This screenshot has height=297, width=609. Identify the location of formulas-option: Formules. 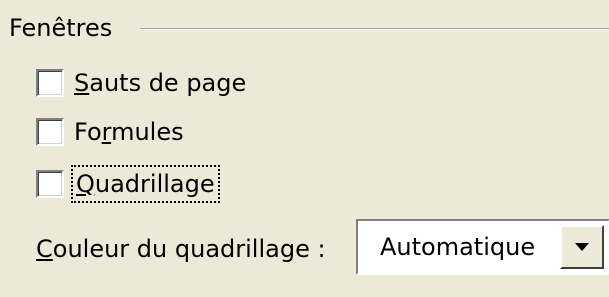
(110, 132).